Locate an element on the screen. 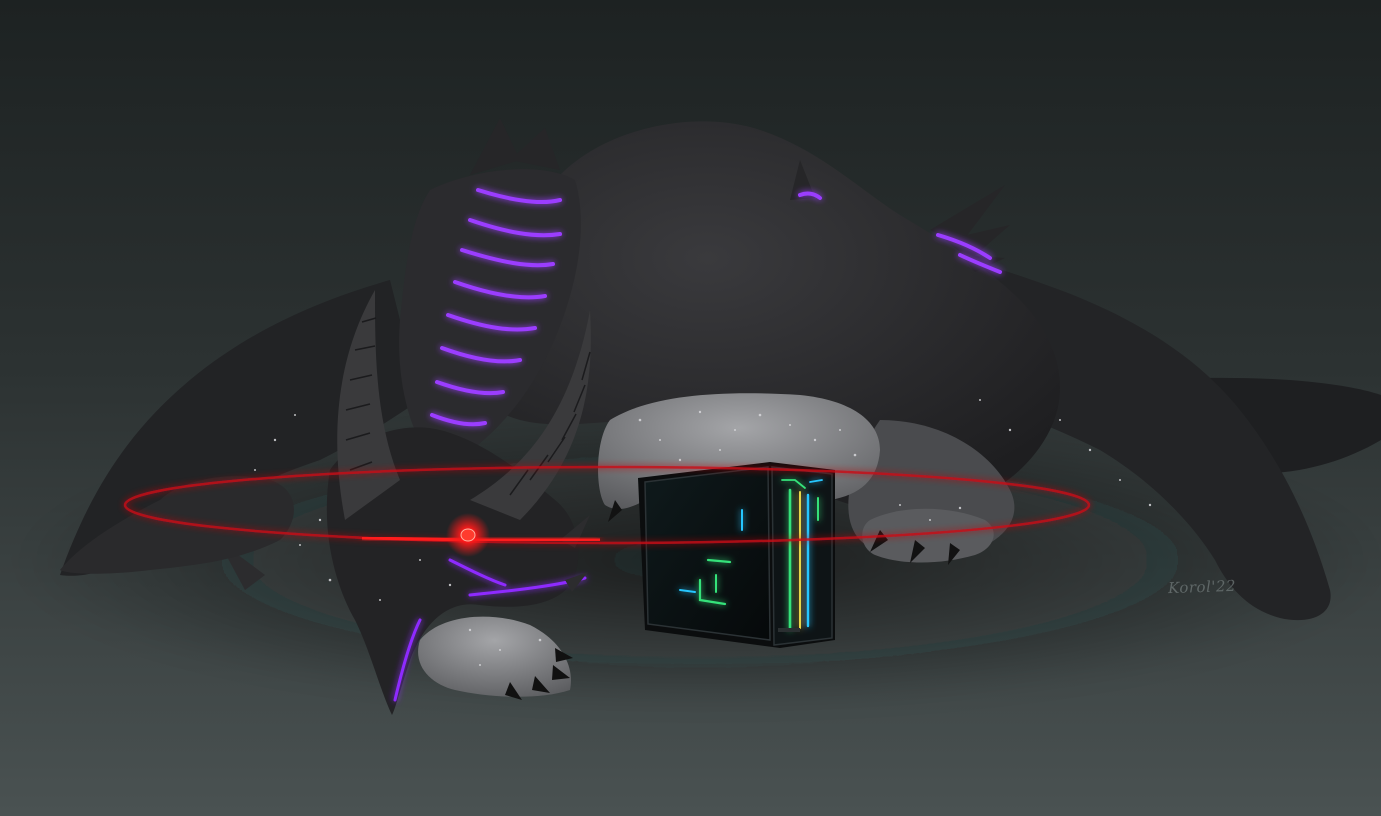 Image resolution: width=1381 pixels, height=816 pixels. pc-case is located at coordinates (736, 555).